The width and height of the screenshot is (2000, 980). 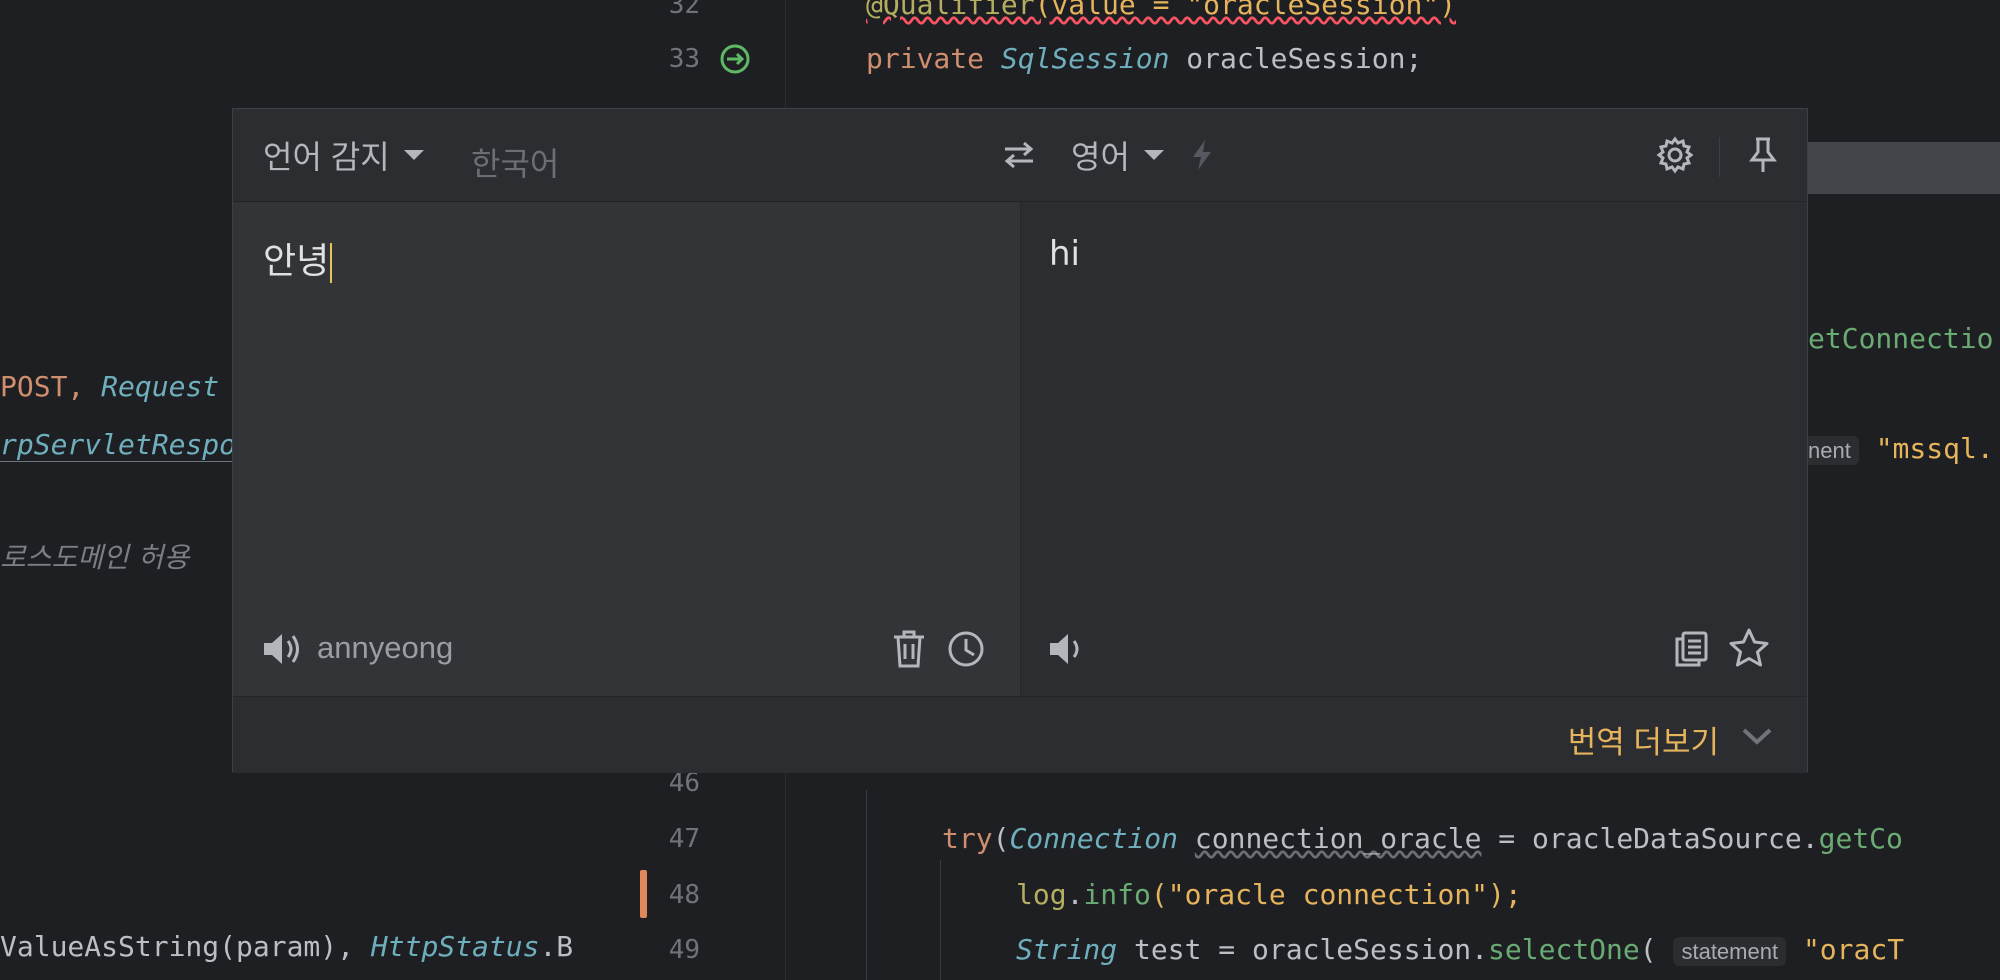 I want to click on code-comment: 로스도메인 허용, so click(x=95, y=557).